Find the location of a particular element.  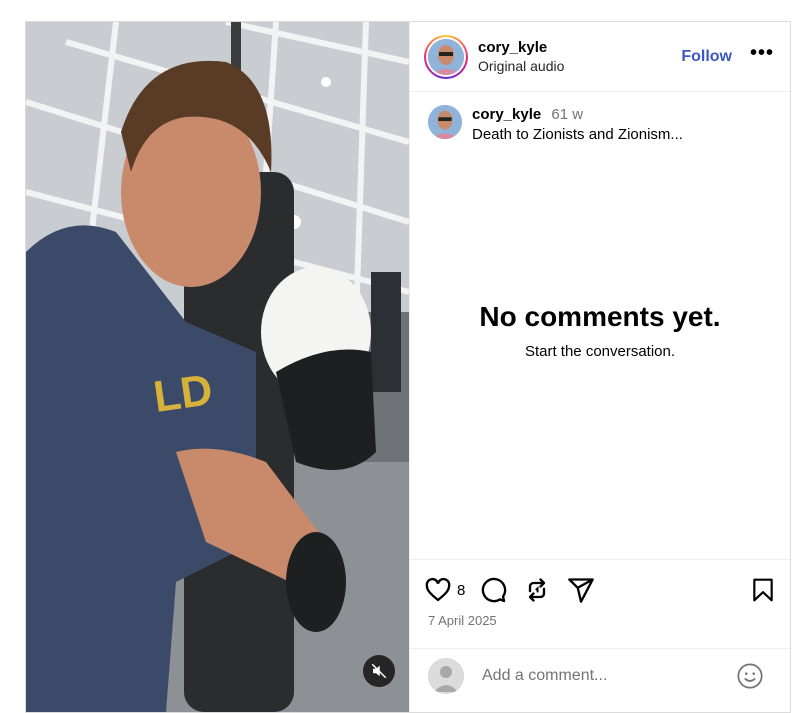

comment-composer is located at coordinates (600, 675).